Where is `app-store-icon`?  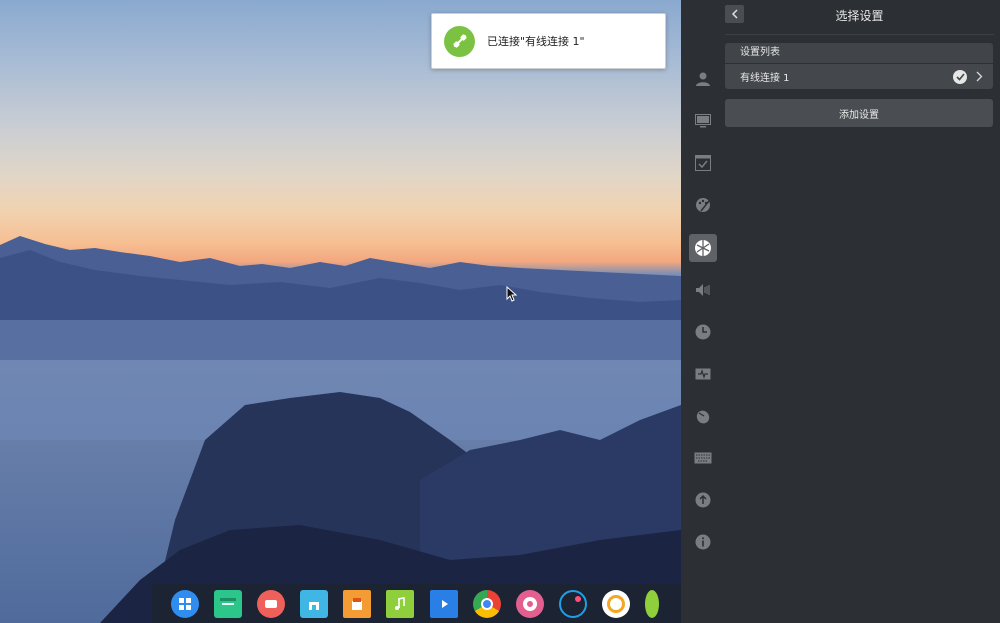 app-store-icon is located at coordinates (357, 603).